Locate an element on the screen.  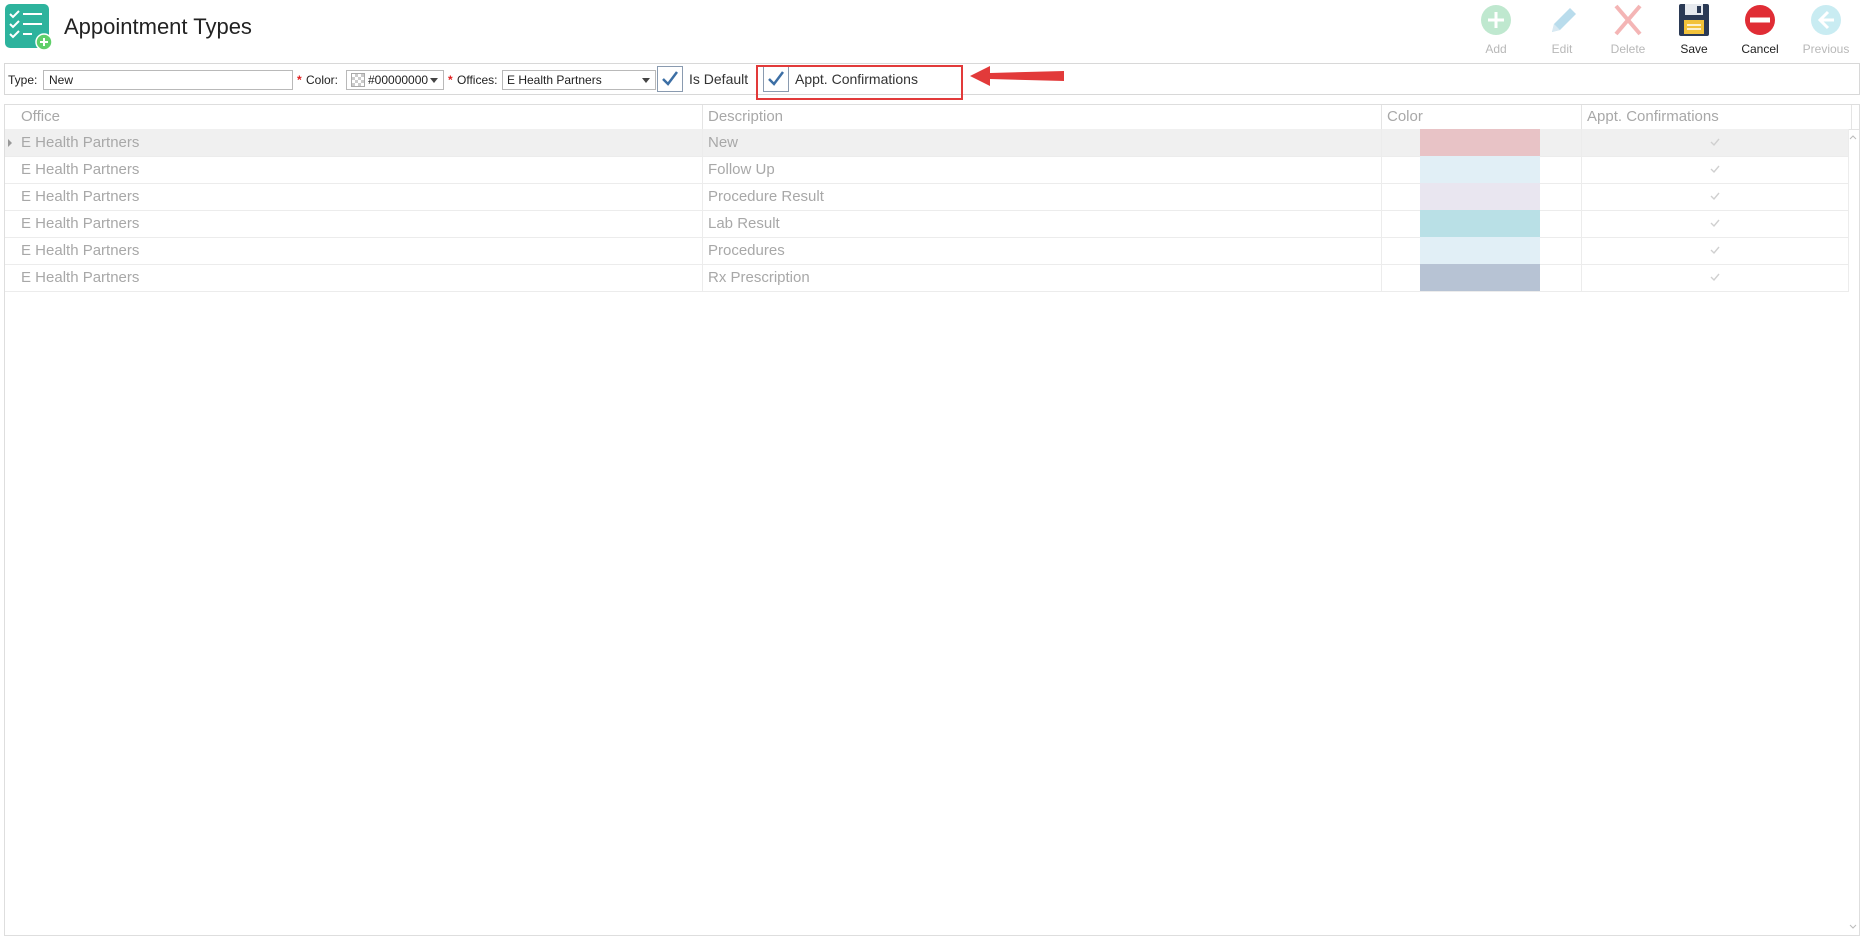
table-row: E Health Partners Lab Result is located at coordinates (927, 224).